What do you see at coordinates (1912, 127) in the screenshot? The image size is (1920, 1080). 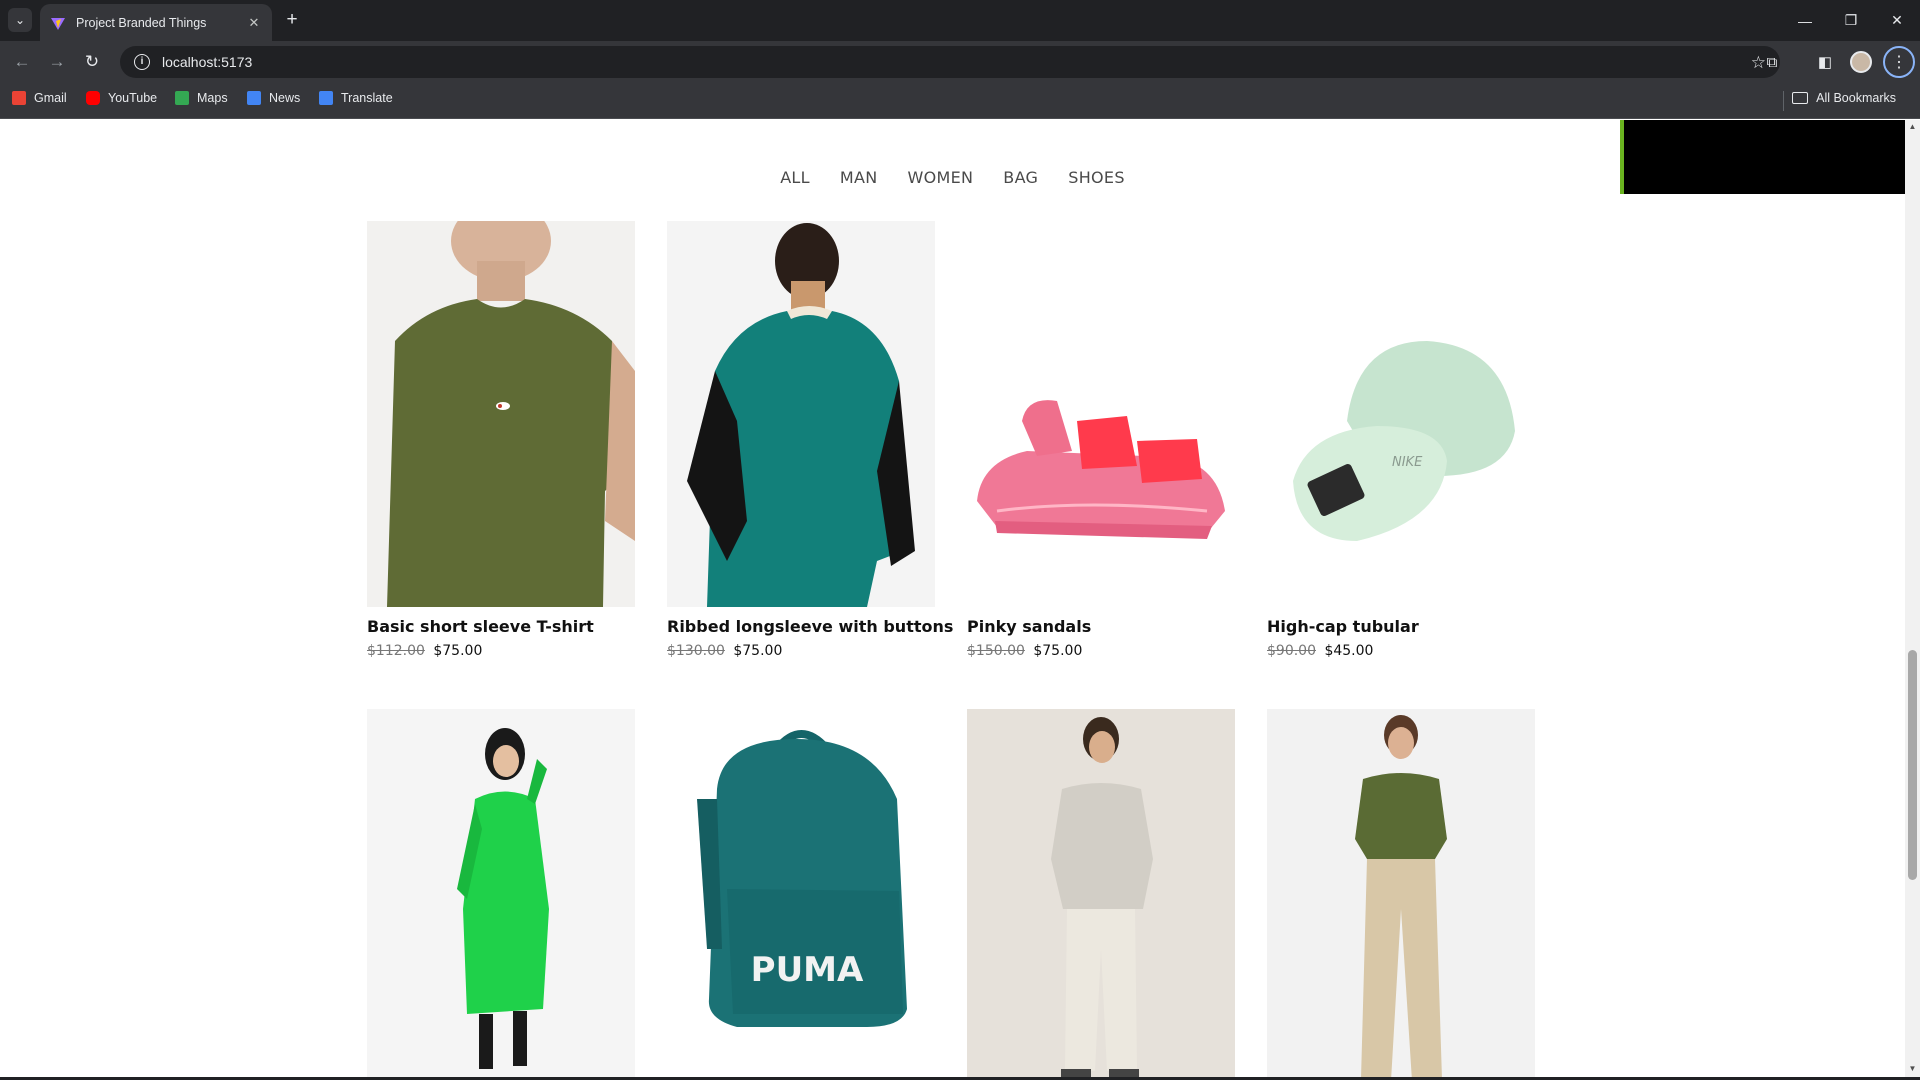 I see `scroll-up-icon: ▲` at bounding box center [1912, 127].